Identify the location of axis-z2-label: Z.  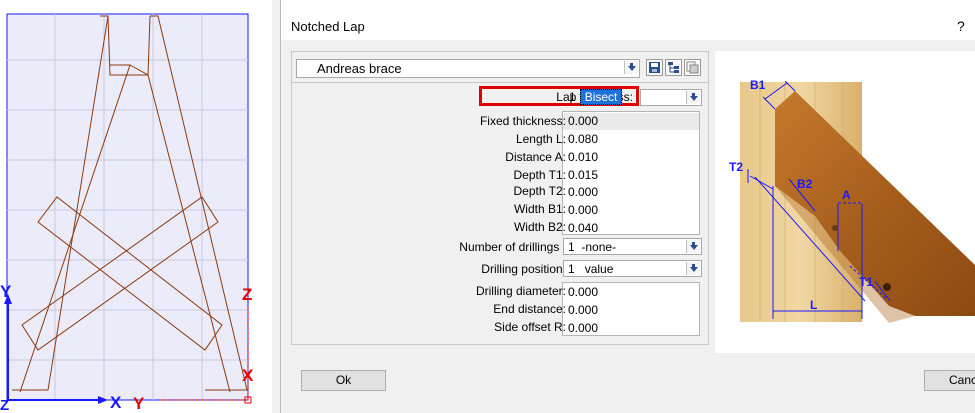
(247, 294).